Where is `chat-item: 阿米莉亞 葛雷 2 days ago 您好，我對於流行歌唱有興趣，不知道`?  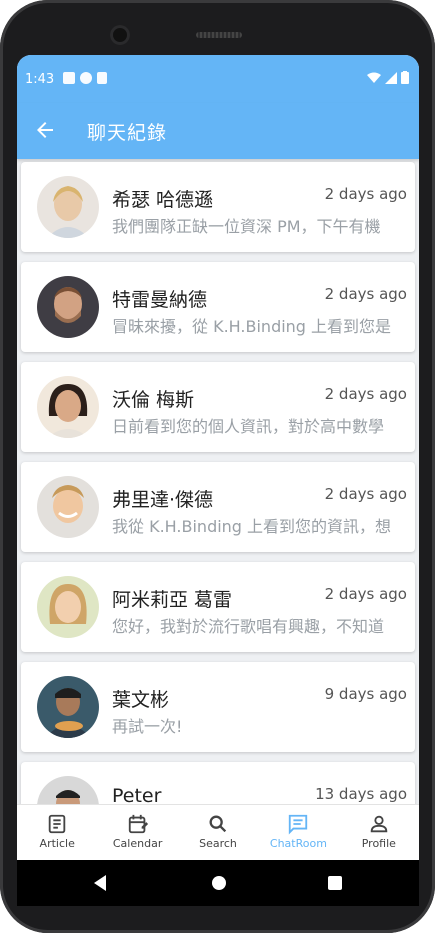
chat-item: 阿米莉亞 葛雷 2 days ago 您好，我對於流行歌唱有興趣，不知道 is located at coordinates (218, 607).